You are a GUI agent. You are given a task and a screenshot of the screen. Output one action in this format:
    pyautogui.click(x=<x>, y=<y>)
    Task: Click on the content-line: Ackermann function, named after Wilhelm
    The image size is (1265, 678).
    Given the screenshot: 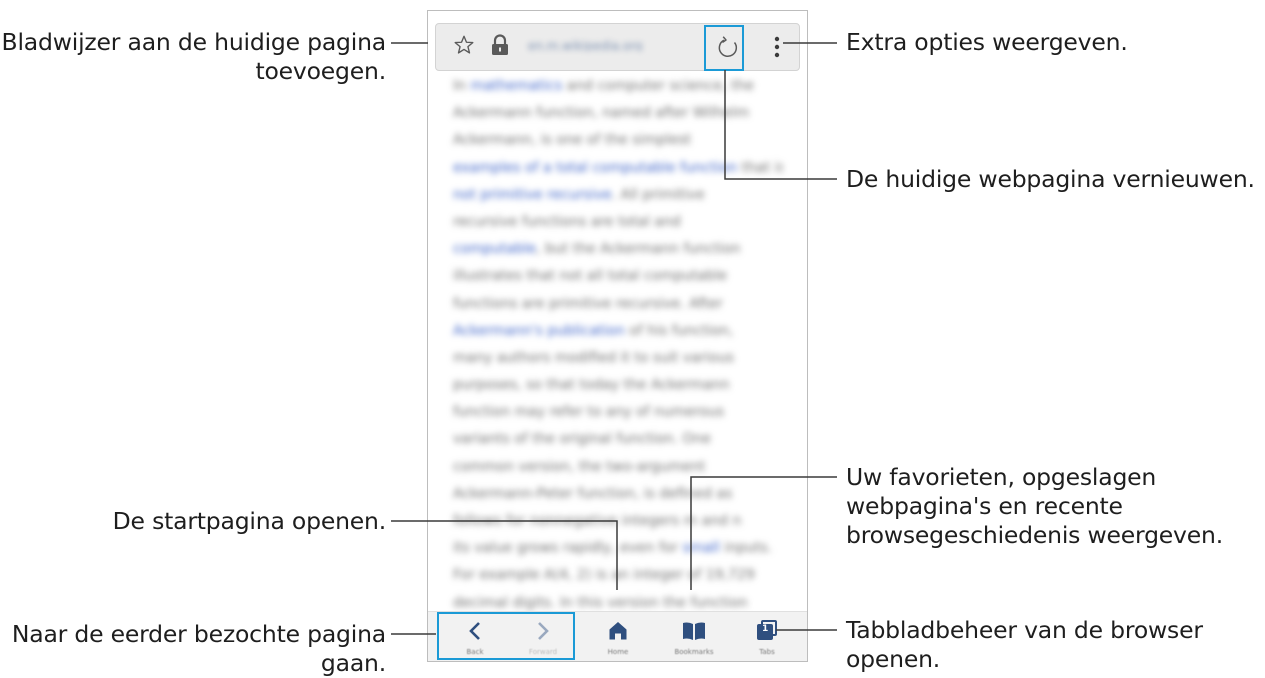 What is the action you would take?
    pyautogui.click(x=618, y=113)
    